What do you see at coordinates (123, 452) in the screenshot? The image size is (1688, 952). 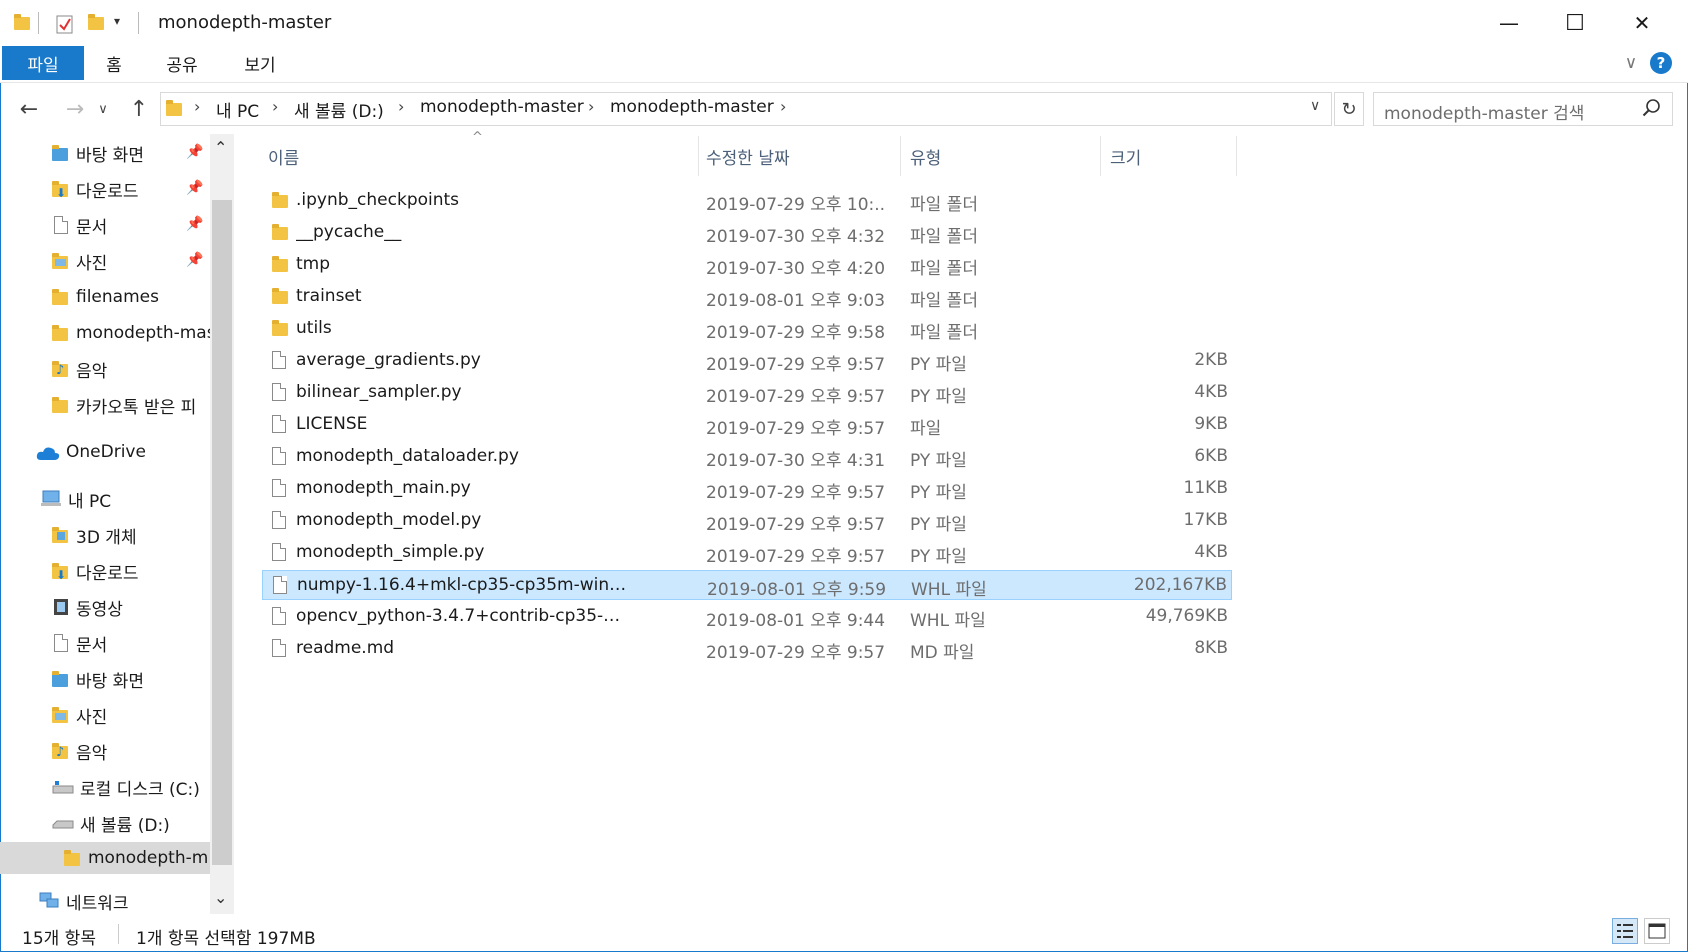 I see `nav-item-onedrive: OneDrive` at bounding box center [123, 452].